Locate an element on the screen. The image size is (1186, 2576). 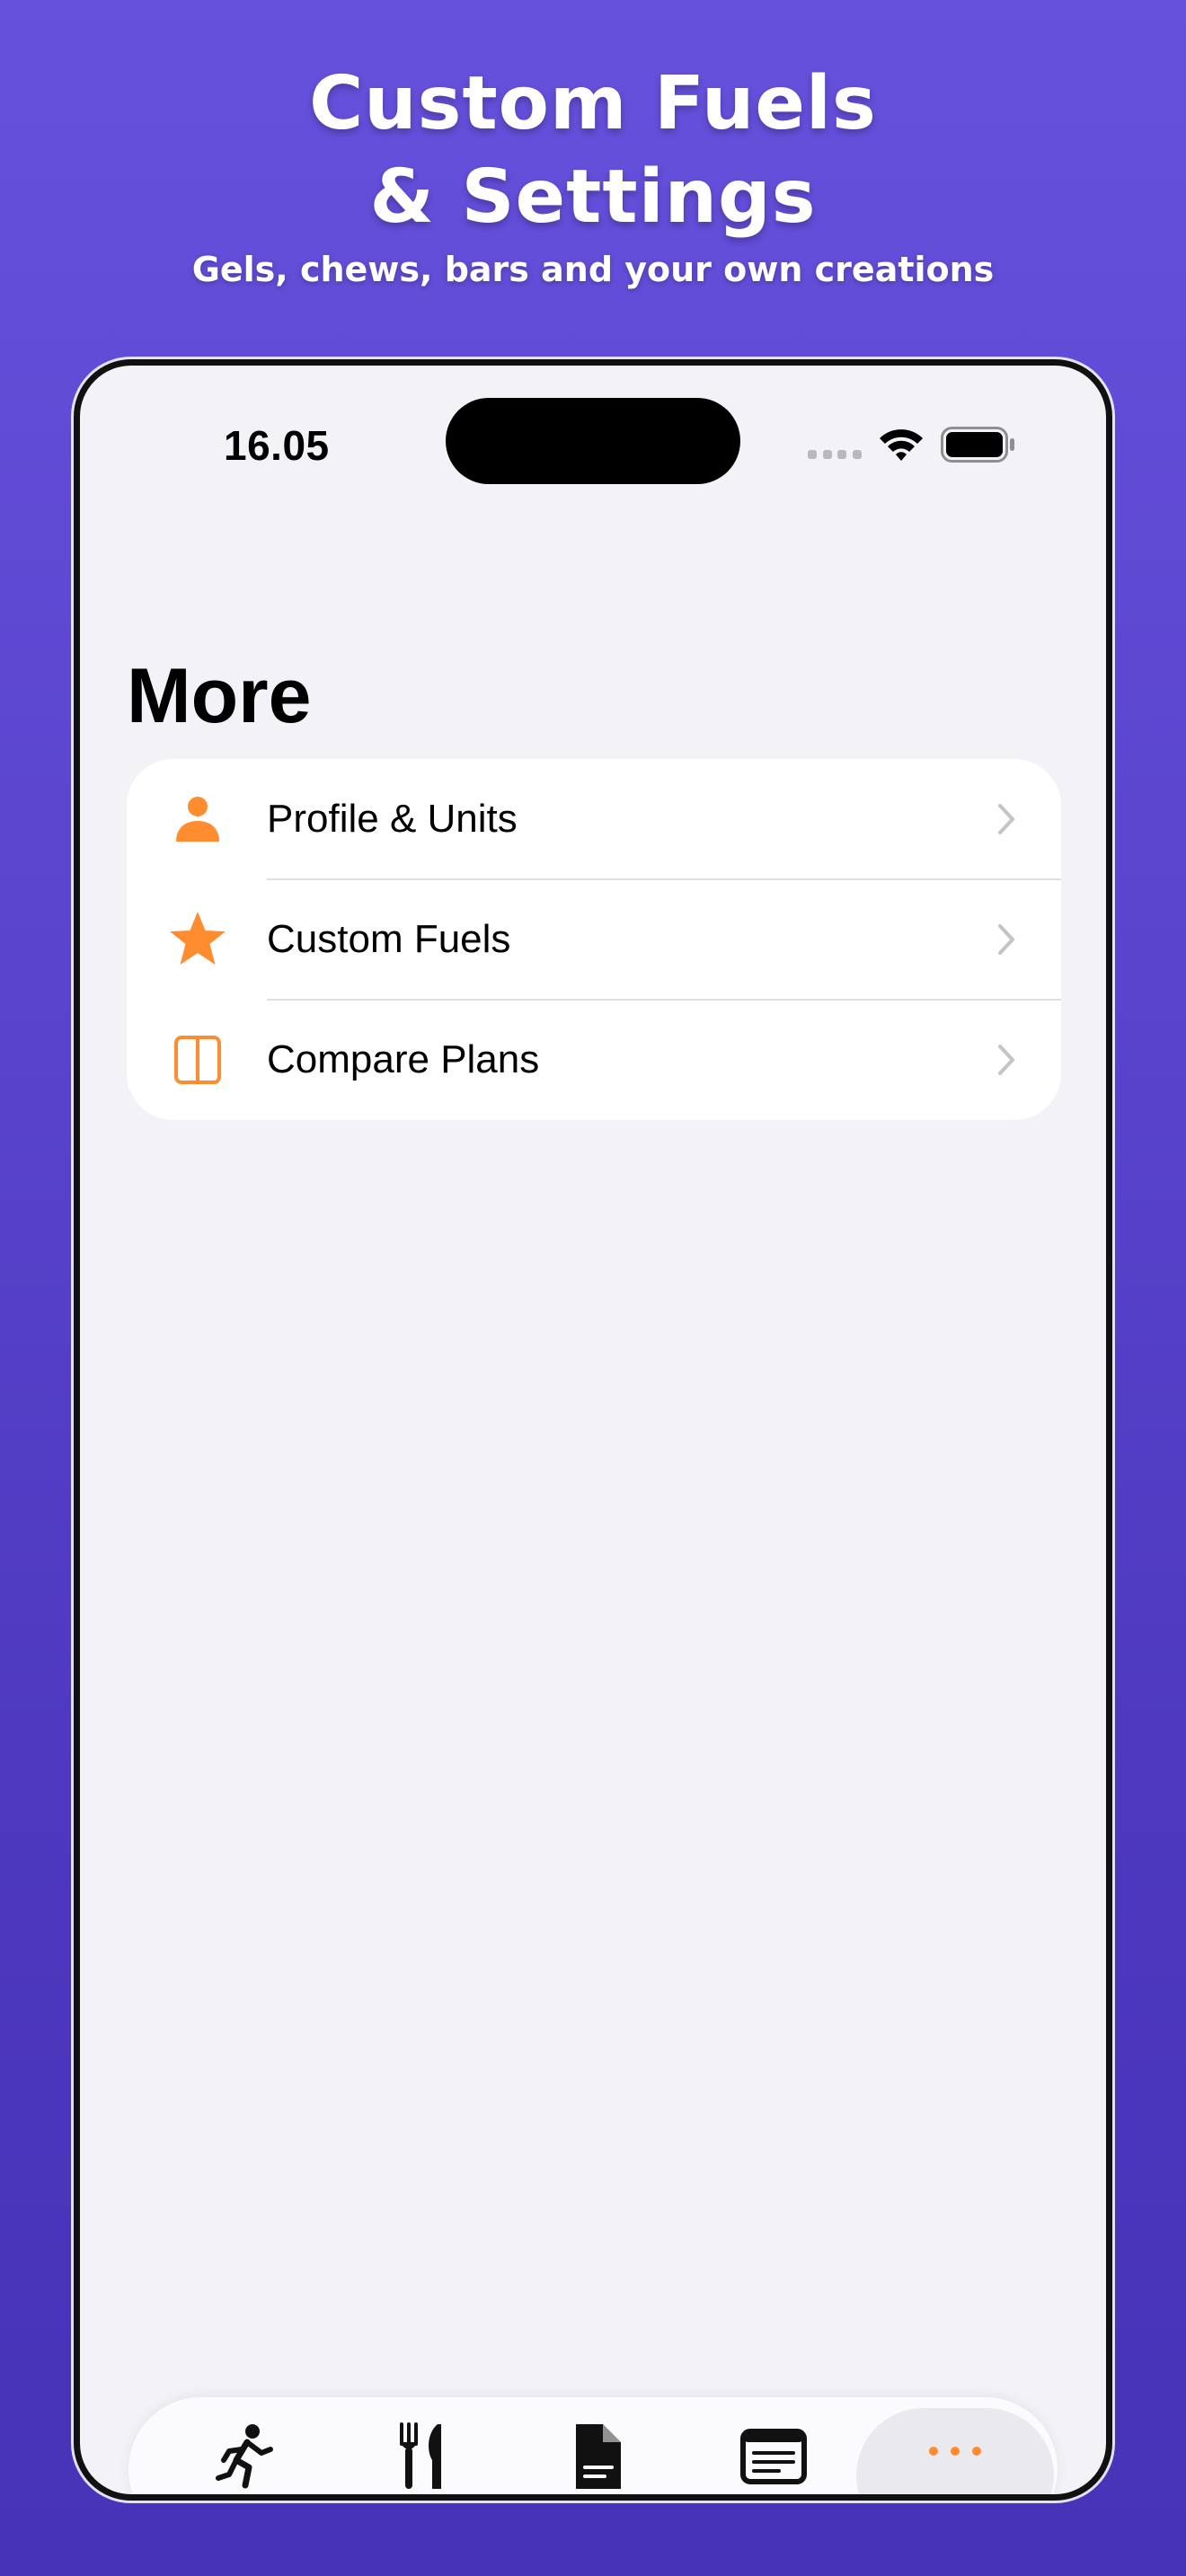
tab-bar is located at coordinates (593, 2445).